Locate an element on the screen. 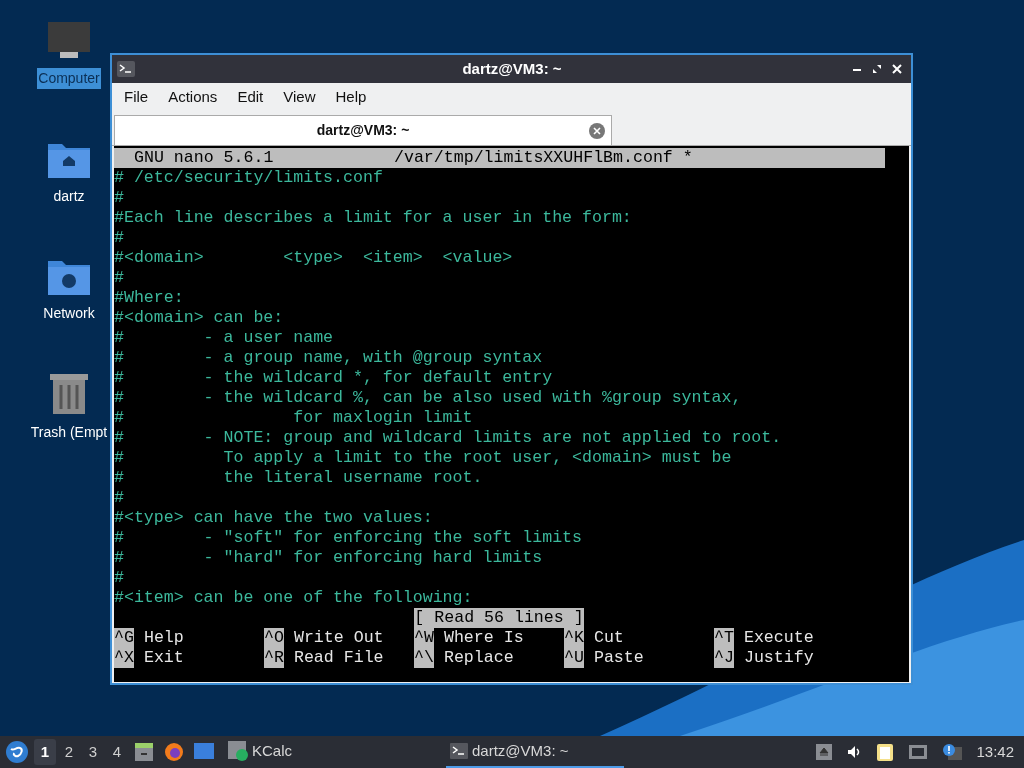 This screenshot has height=768, width=1024. icon-label: Network is located at coordinates (69, 313).